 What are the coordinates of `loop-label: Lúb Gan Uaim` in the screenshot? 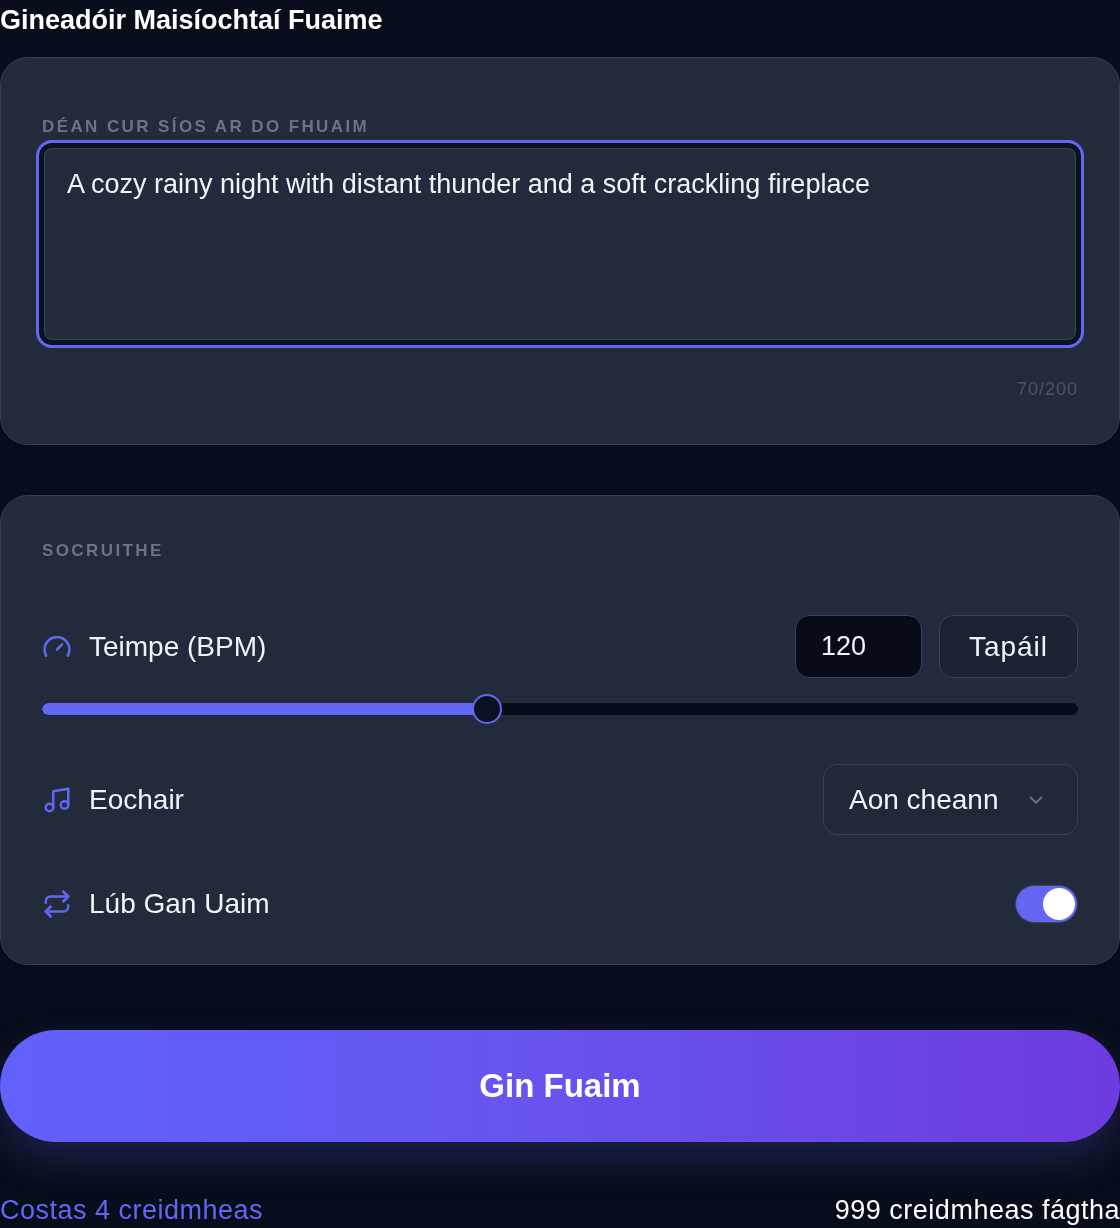 It's located at (179, 904).